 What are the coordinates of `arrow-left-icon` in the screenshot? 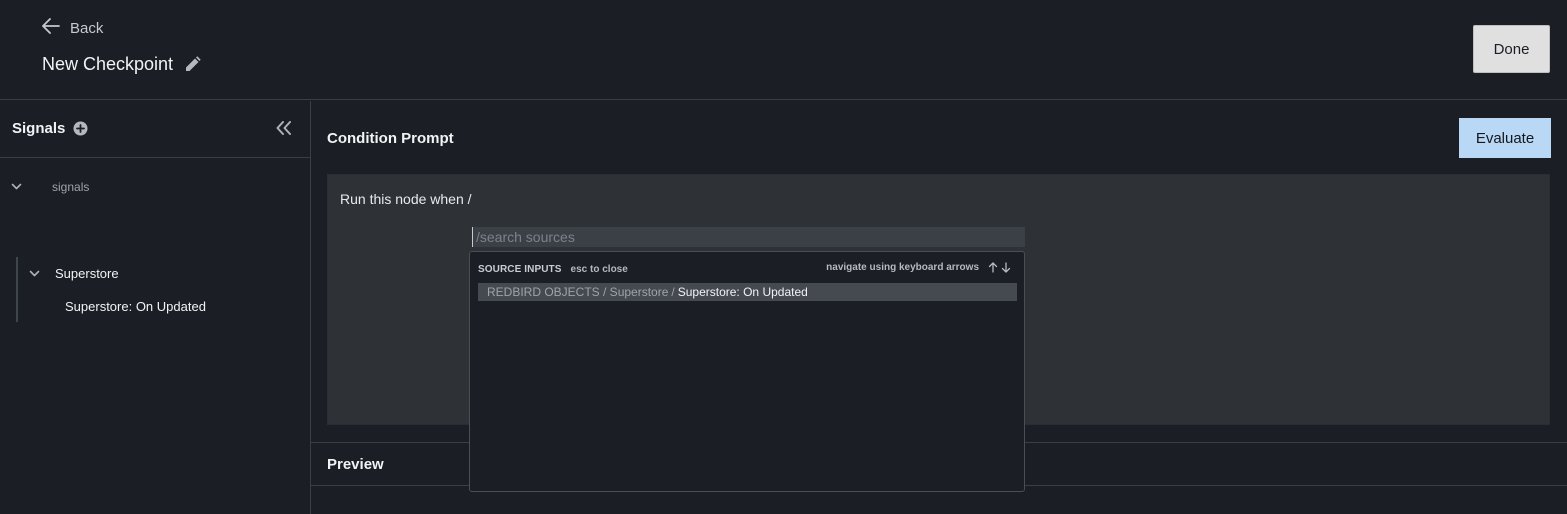 It's located at (56, 28).